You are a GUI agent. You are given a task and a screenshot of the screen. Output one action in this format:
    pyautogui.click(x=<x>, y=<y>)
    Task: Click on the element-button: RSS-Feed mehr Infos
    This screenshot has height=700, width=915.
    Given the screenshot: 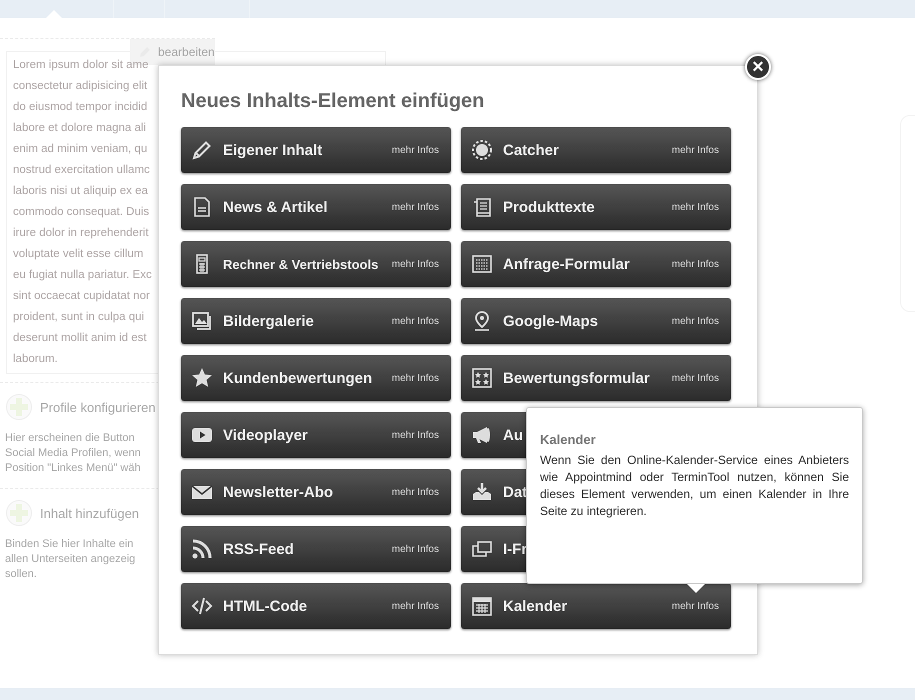 What is the action you would take?
    pyautogui.click(x=316, y=549)
    